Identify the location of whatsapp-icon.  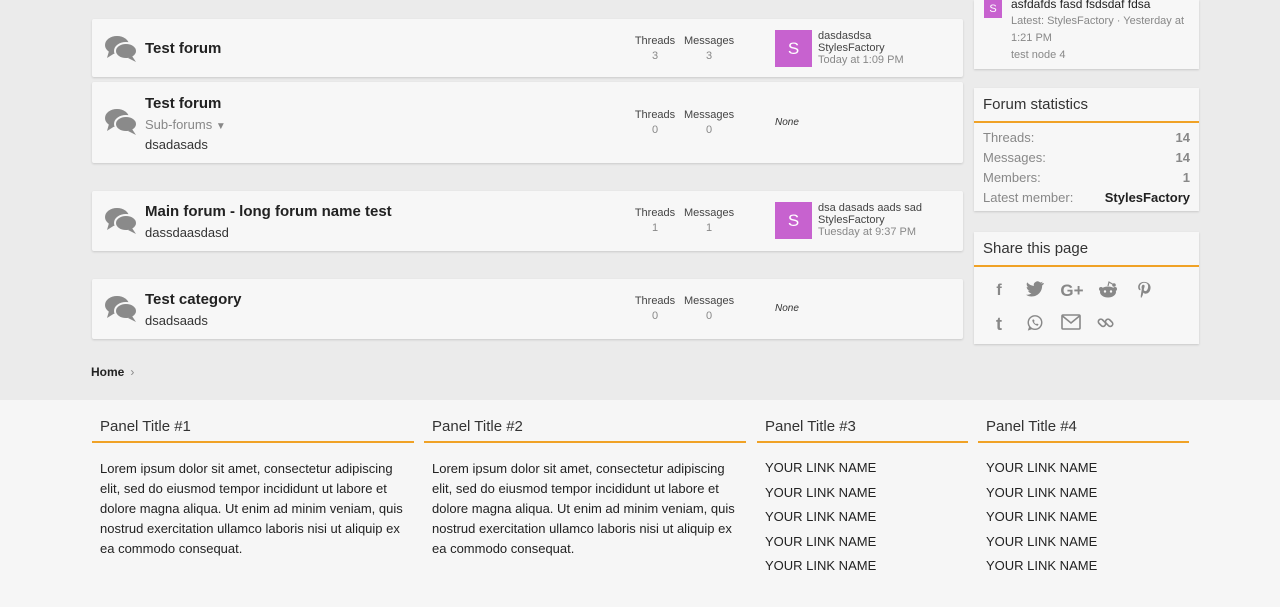
(1035, 324).